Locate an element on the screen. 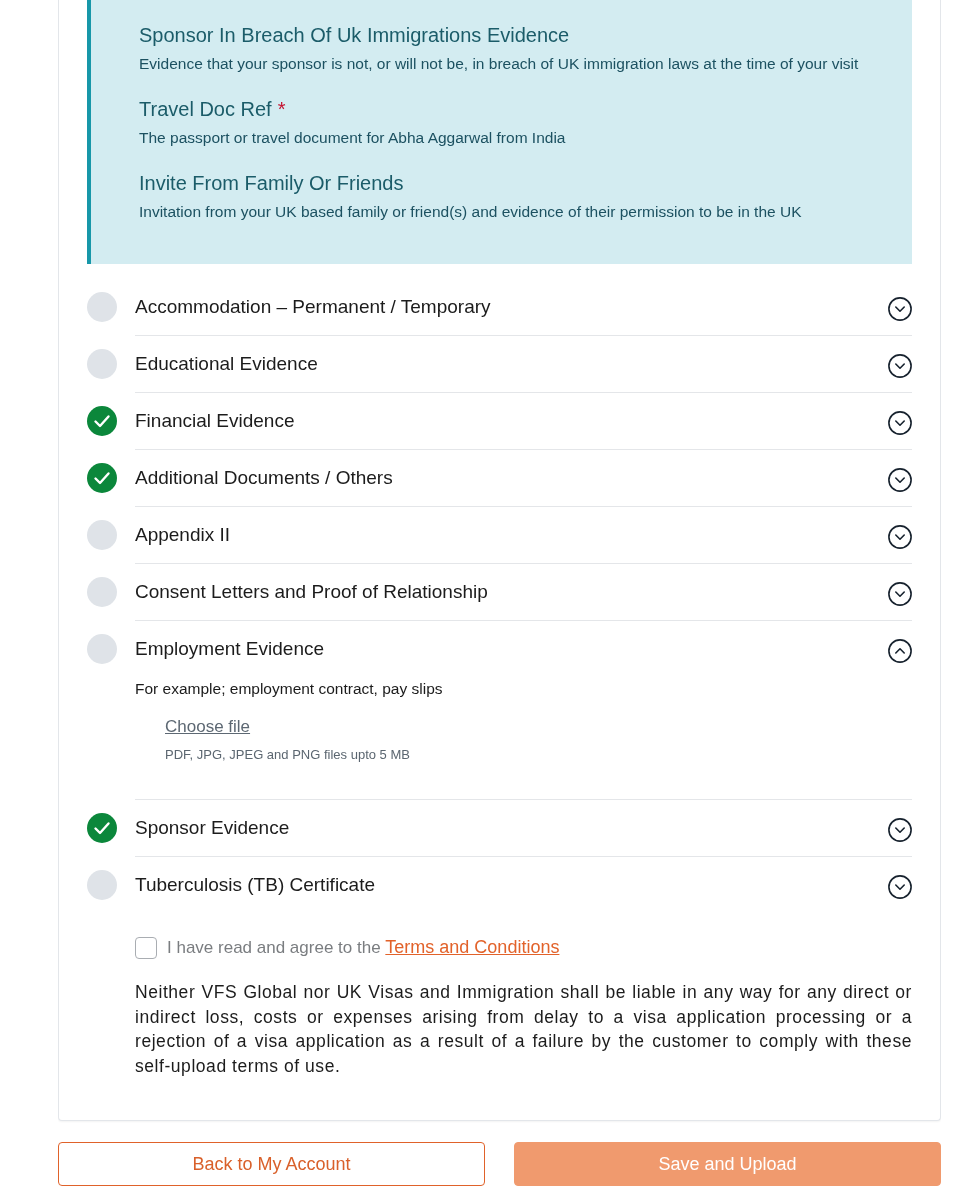 The height and width of the screenshot is (1200, 968). chevron-up-icon is located at coordinates (900, 651).